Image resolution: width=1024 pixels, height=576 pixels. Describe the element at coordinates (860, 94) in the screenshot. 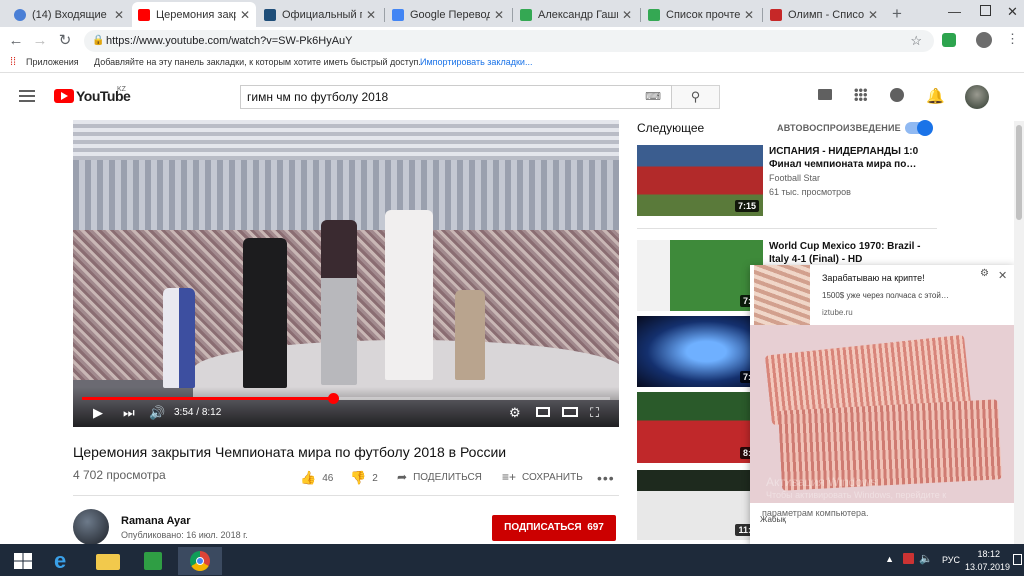

I see `apps-grid-icon` at that location.